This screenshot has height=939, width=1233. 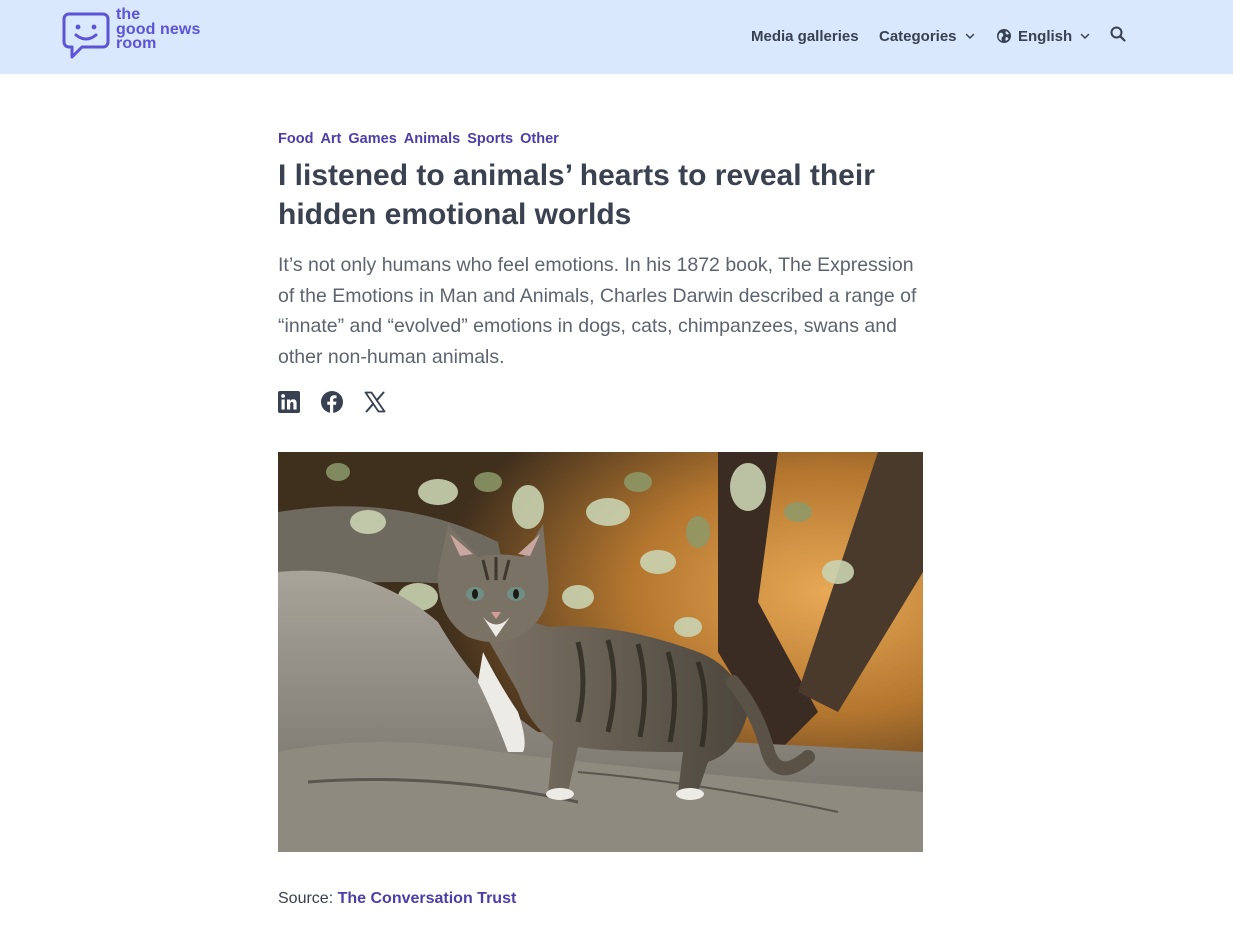 What do you see at coordinates (539, 139) in the screenshot?
I see `tag-other: Other` at bounding box center [539, 139].